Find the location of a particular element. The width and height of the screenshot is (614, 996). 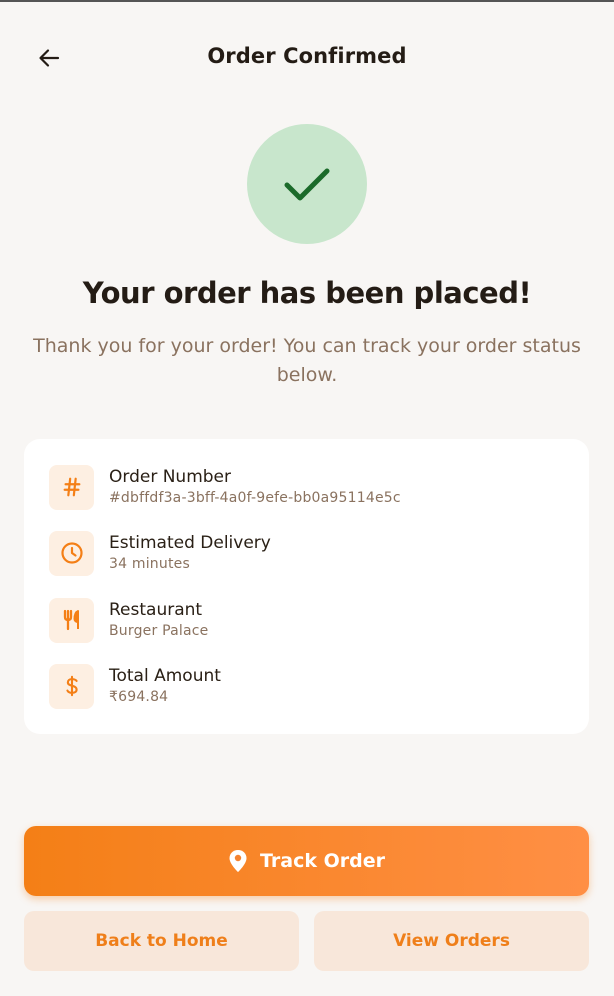

checkmark-icon is located at coordinates (307, 184).